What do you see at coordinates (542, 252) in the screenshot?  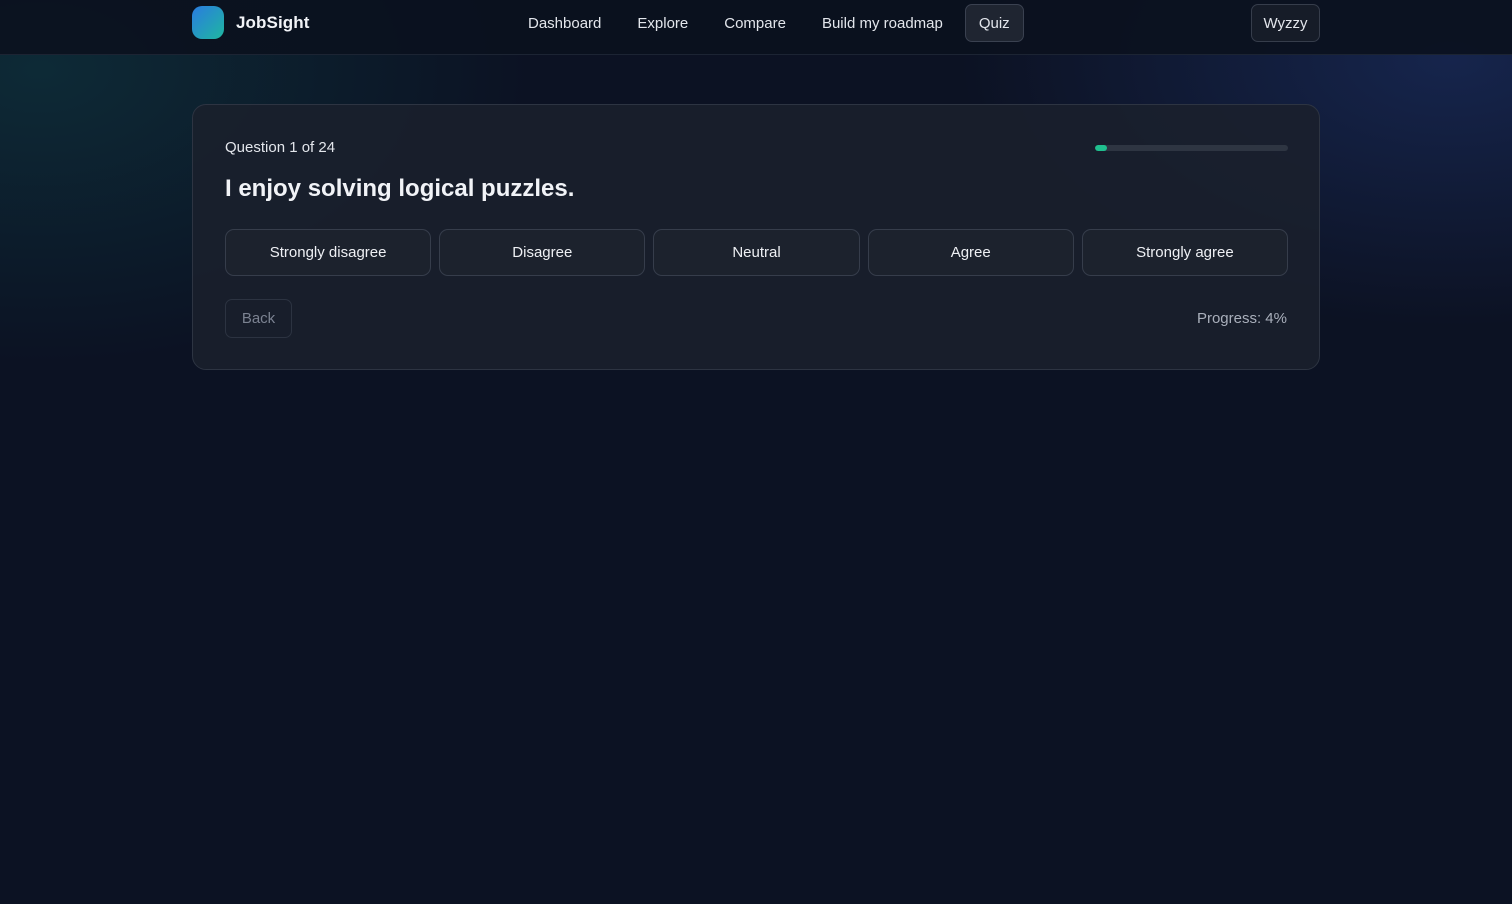 I see `answer-disagree: Disagree` at bounding box center [542, 252].